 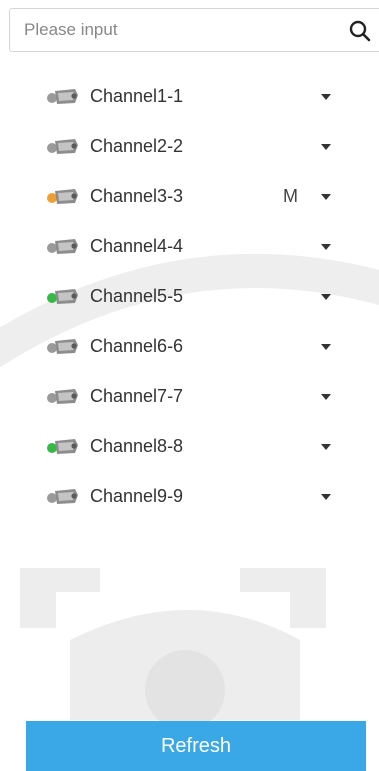 I want to click on channel-label: Channel8-8, so click(x=137, y=446).